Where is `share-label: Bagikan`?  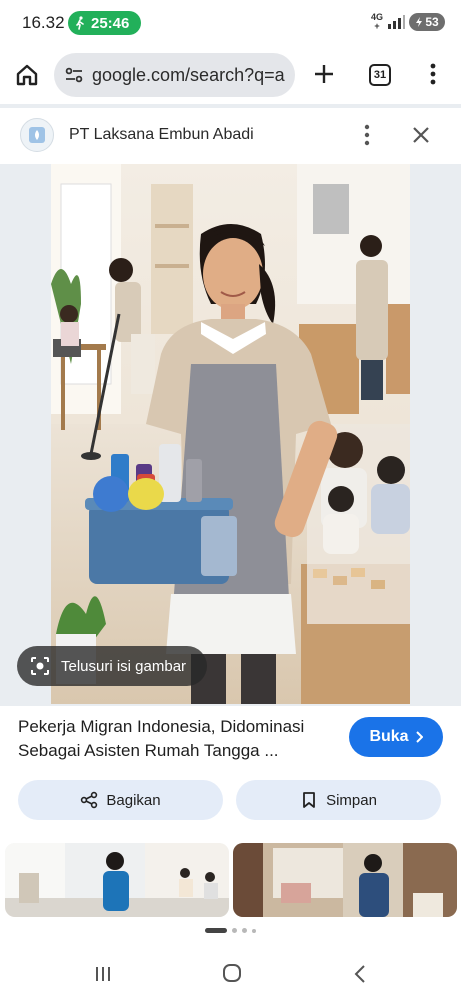
share-label: Bagikan is located at coordinates (133, 800).